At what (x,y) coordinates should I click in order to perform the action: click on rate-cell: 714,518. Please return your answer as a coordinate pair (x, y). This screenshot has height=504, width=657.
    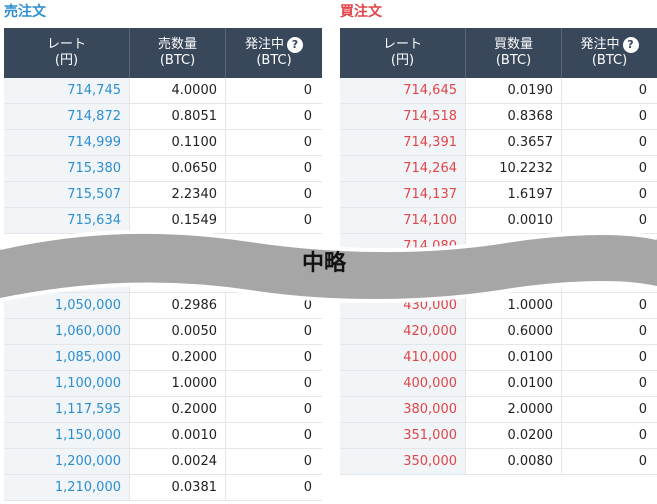
    Looking at the image, I should click on (403, 116).